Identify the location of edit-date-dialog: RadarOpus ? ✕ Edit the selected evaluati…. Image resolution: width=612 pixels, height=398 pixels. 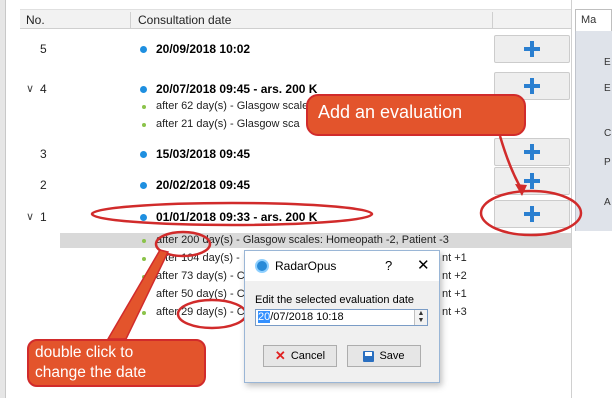
(342, 316).